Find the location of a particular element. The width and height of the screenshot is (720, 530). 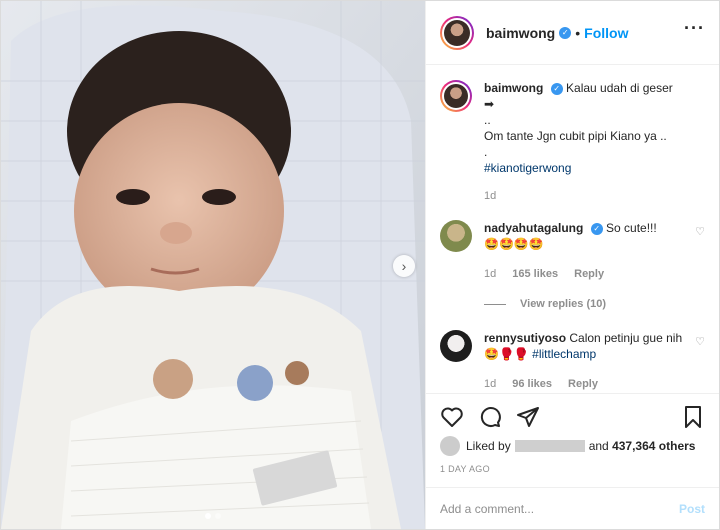

liked-by-prefix: Liked by is located at coordinates (488, 446).